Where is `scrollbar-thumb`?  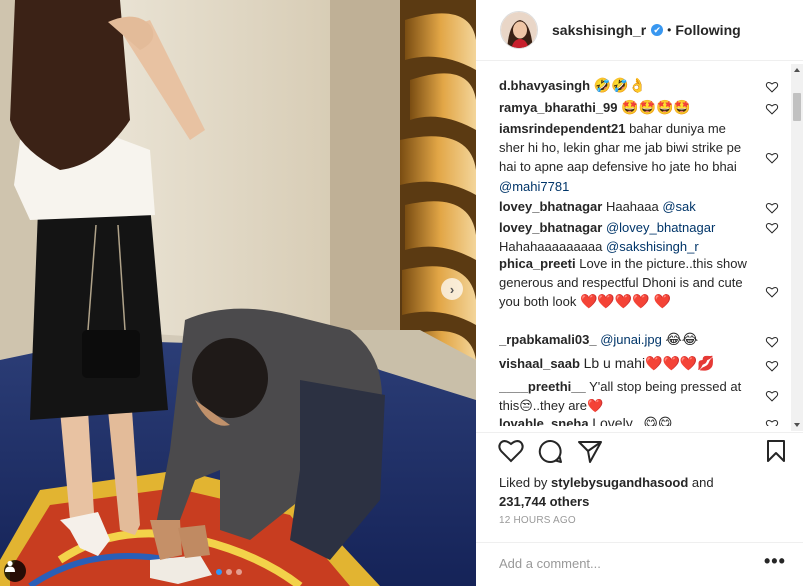 scrollbar-thumb is located at coordinates (797, 107).